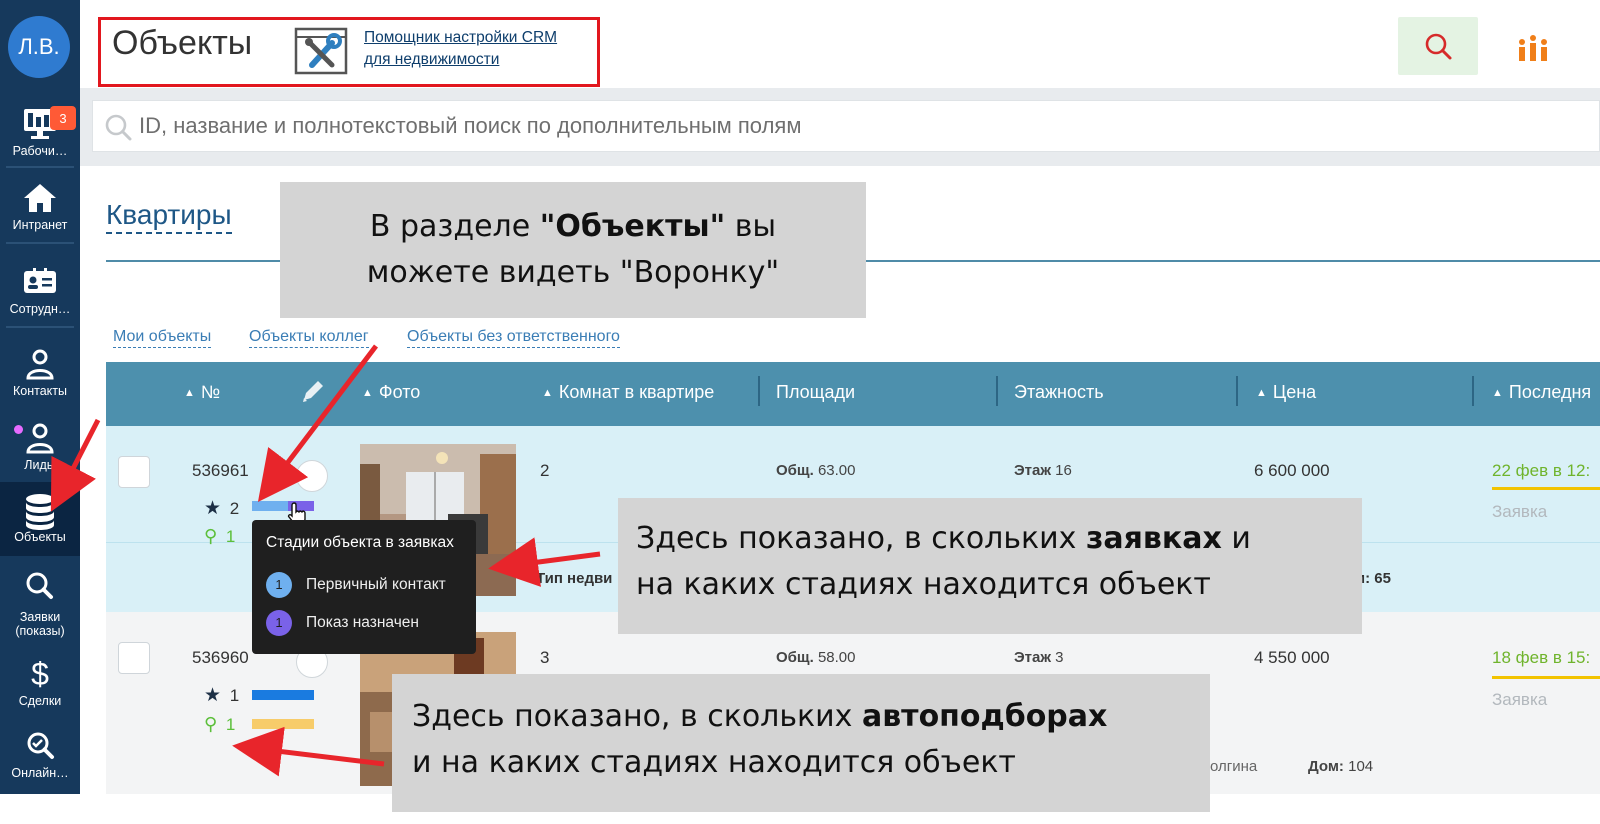 This screenshot has height=824, width=1600. What do you see at coordinates (308, 751) in the screenshot?
I see `arrow-to-search-count` at bounding box center [308, 751].